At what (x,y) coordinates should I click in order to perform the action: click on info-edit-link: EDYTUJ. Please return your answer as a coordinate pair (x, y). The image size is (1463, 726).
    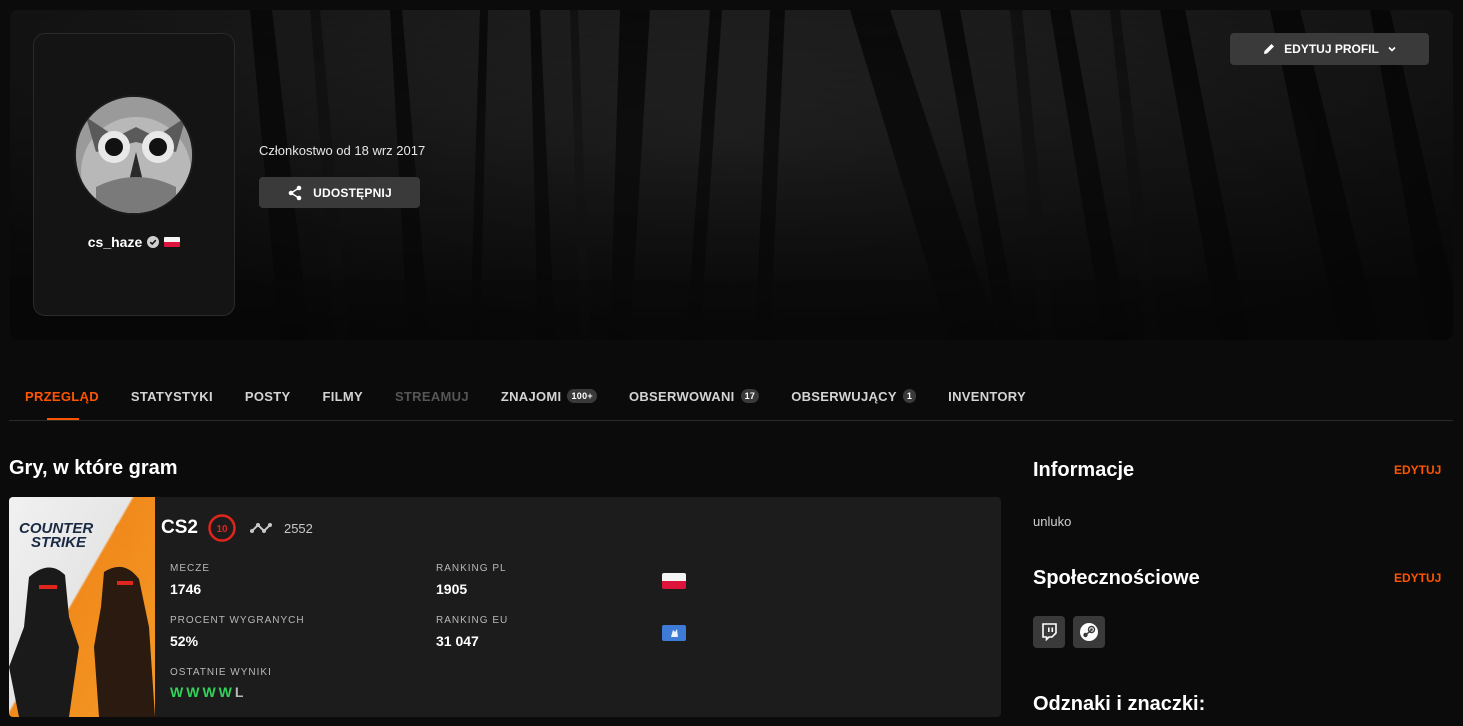
    Looking at the image, I should click on (1417, 470).